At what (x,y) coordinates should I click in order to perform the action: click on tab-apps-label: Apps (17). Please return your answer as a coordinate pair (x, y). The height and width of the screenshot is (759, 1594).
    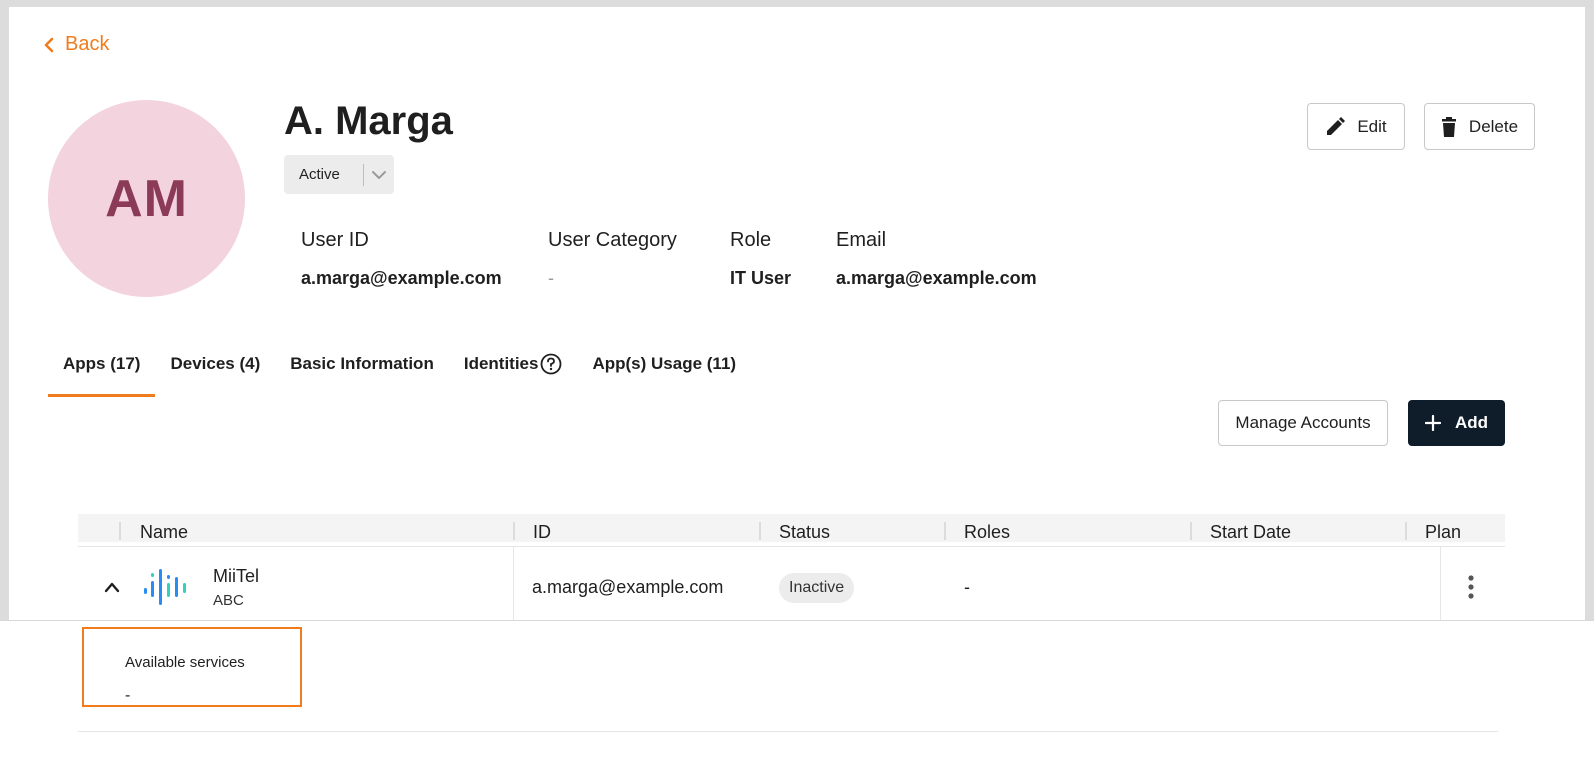
    Looking at the image, I should click on (102, 363).